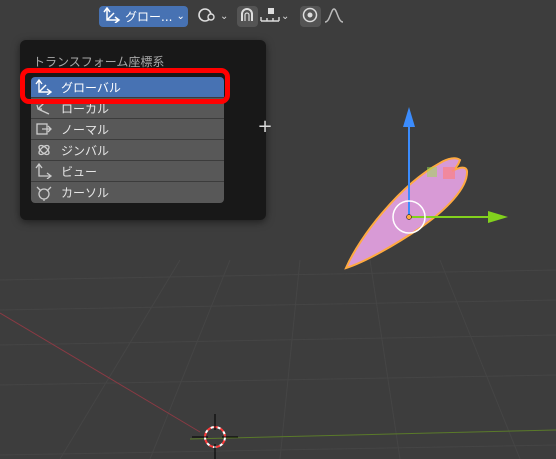 The height and width of the screenshot is (459, 556). Describe the element at coordinates (112, 16) in the screenshot. I see `transform-orientation-icon` at that location.